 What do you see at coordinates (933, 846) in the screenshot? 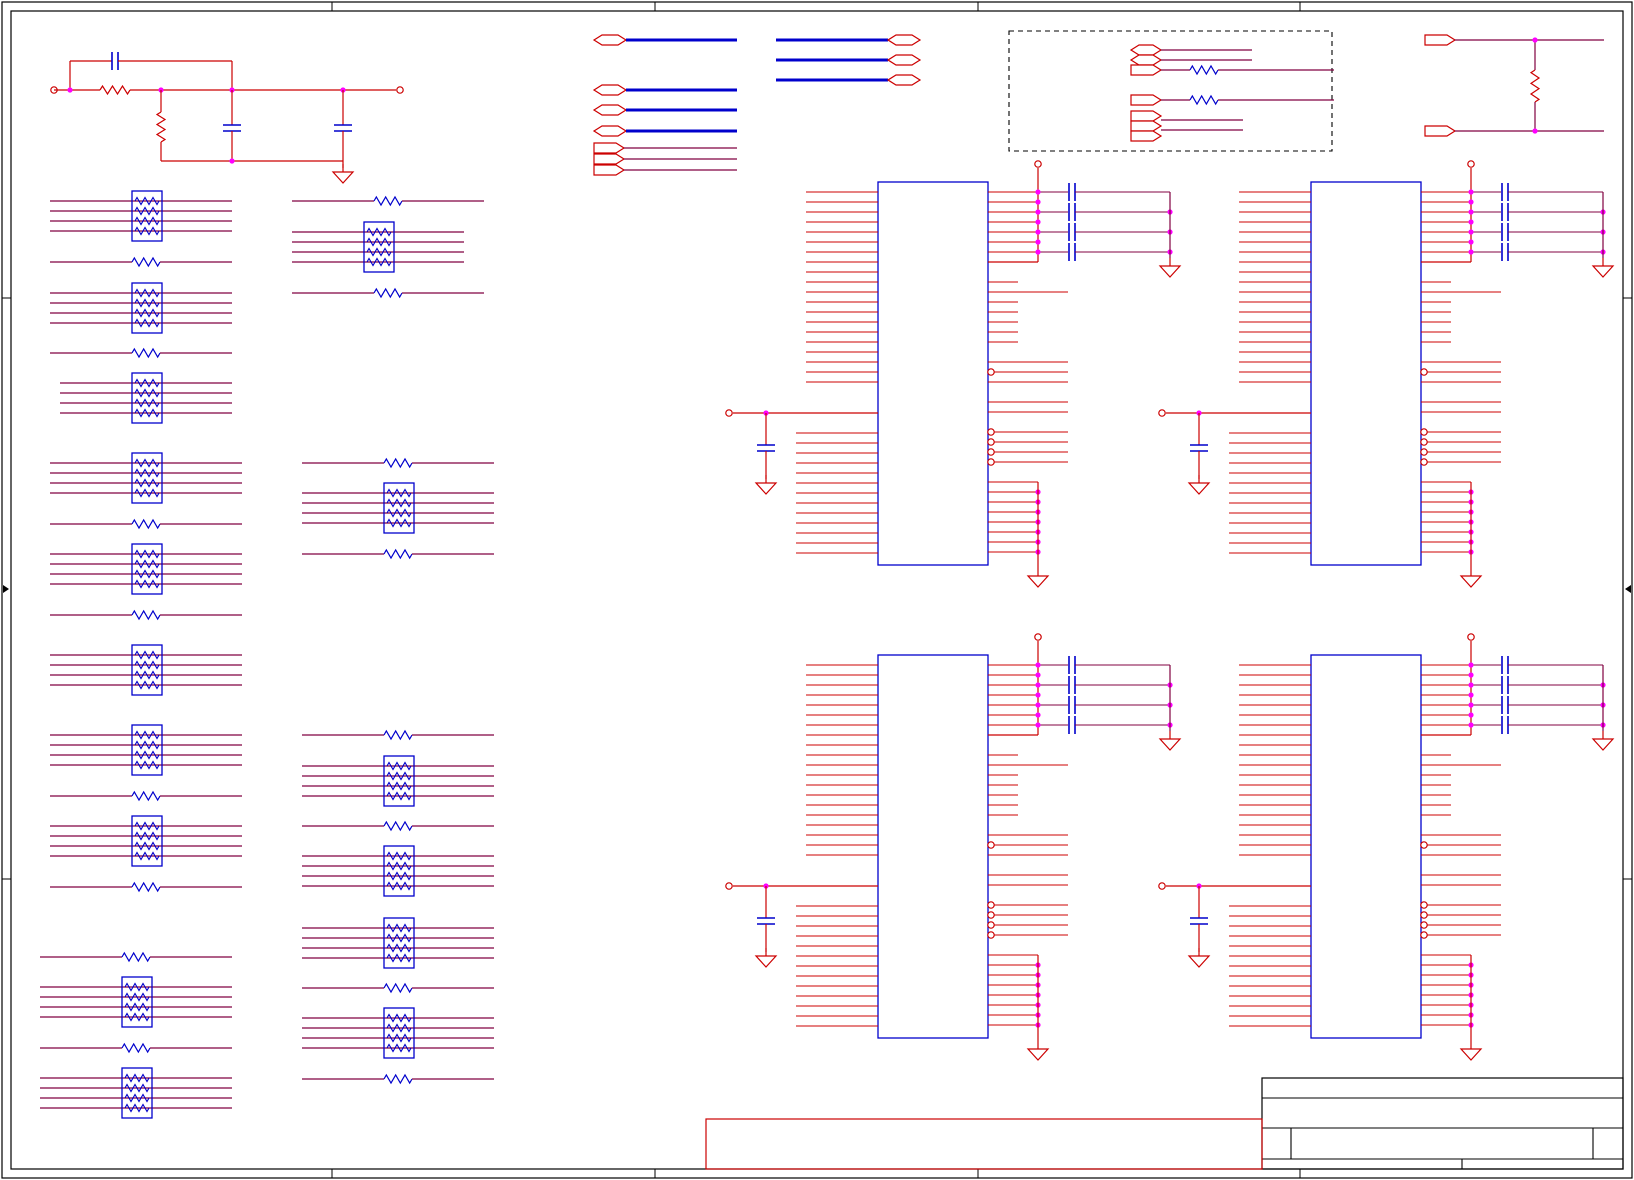
I see `ic-body` at bounding box center [933, 846].